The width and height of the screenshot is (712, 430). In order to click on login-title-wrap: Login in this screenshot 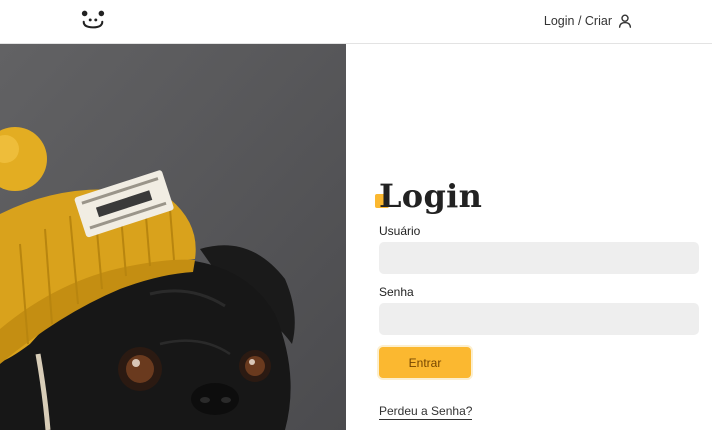, I will do `click(429, 196)`.